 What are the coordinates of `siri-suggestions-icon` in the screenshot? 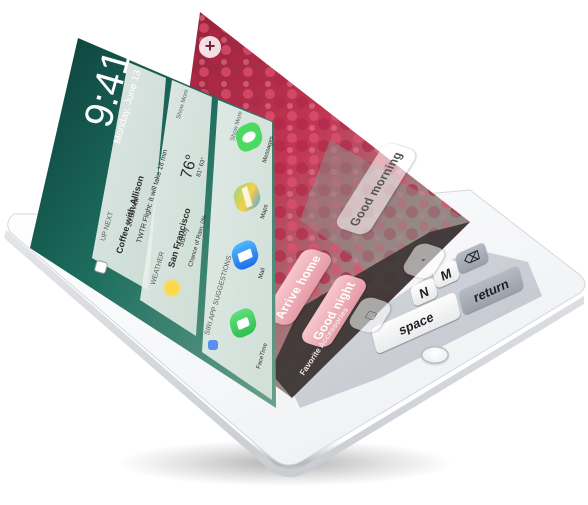 It's located at (213, 345).